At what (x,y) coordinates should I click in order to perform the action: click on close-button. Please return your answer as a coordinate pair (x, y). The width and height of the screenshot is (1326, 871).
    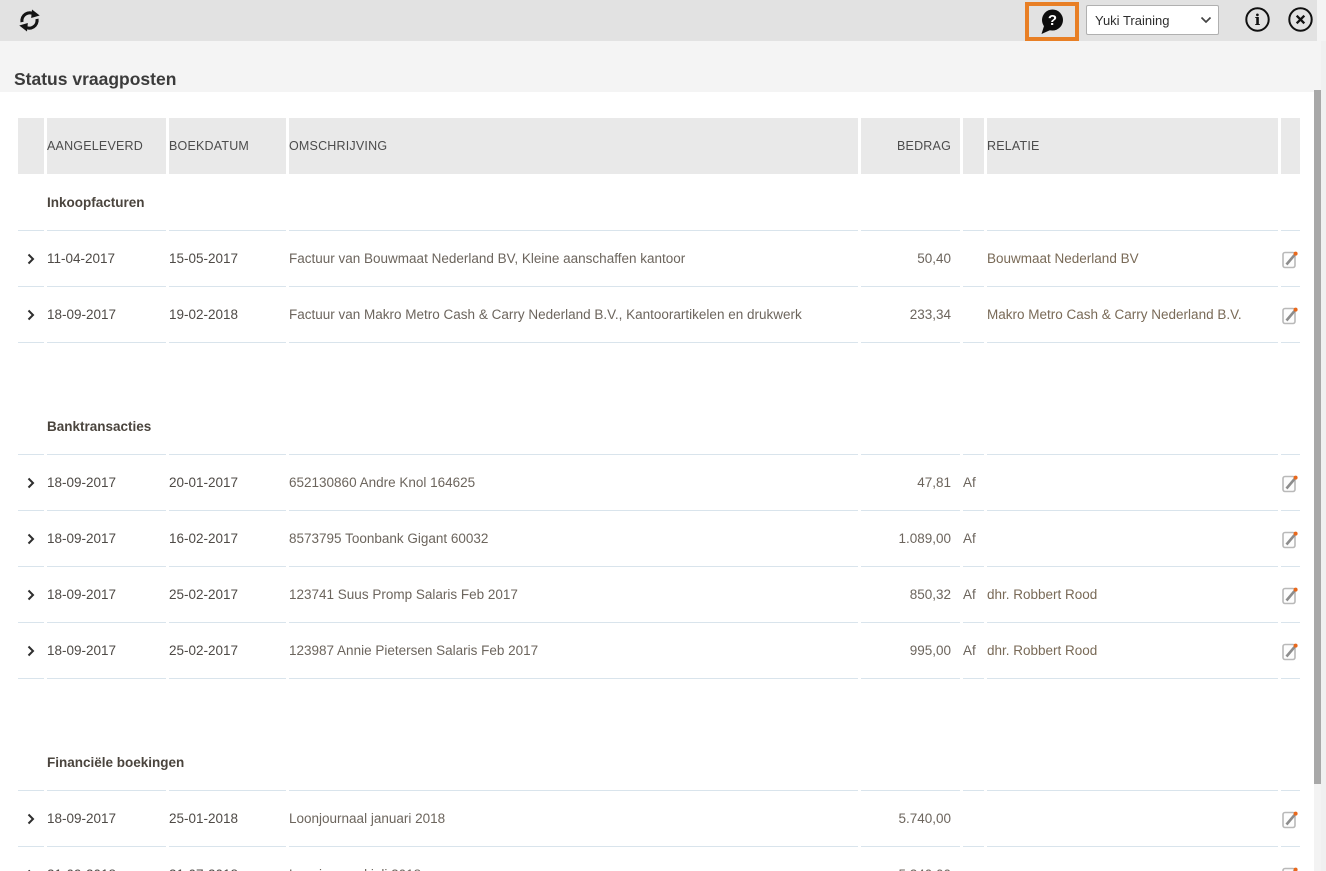
    Looking at the image, I should click on (1300, 19).